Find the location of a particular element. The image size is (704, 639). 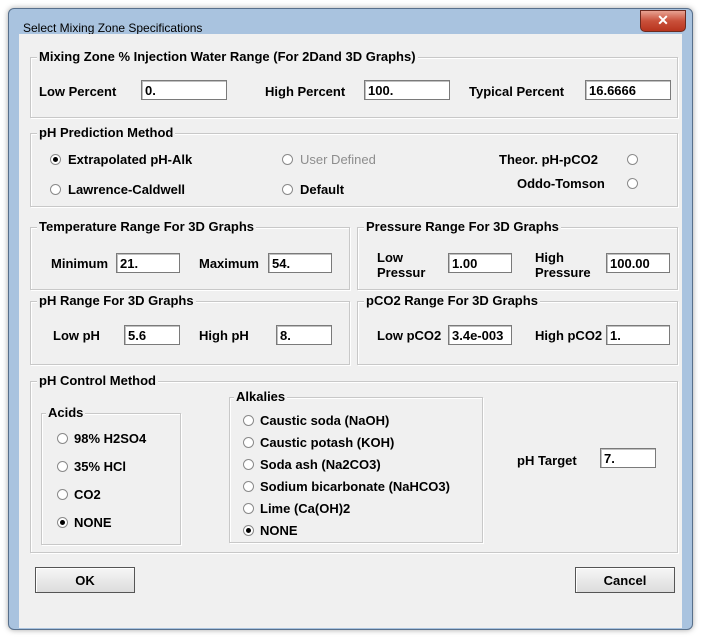

alkalies-legend: Alkalies is located at coordinates (261, 396).